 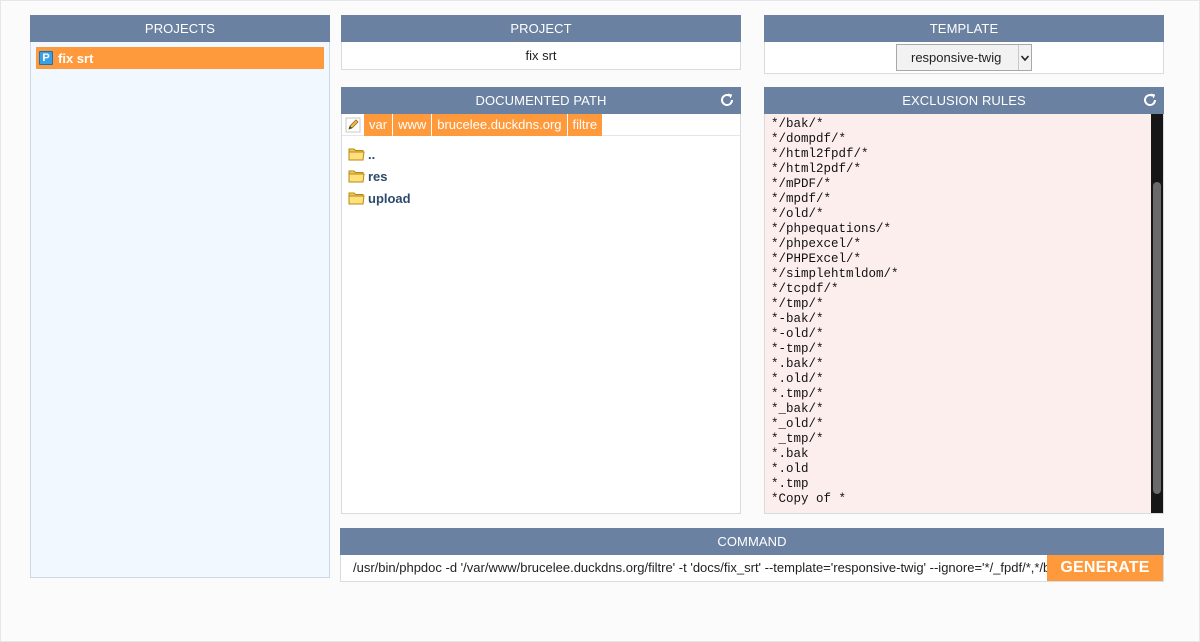 What do you see at coordinates (412, 124) in the screenshot?
I see `breadcrumb-item-www: www` at bounding box center [412, 124].